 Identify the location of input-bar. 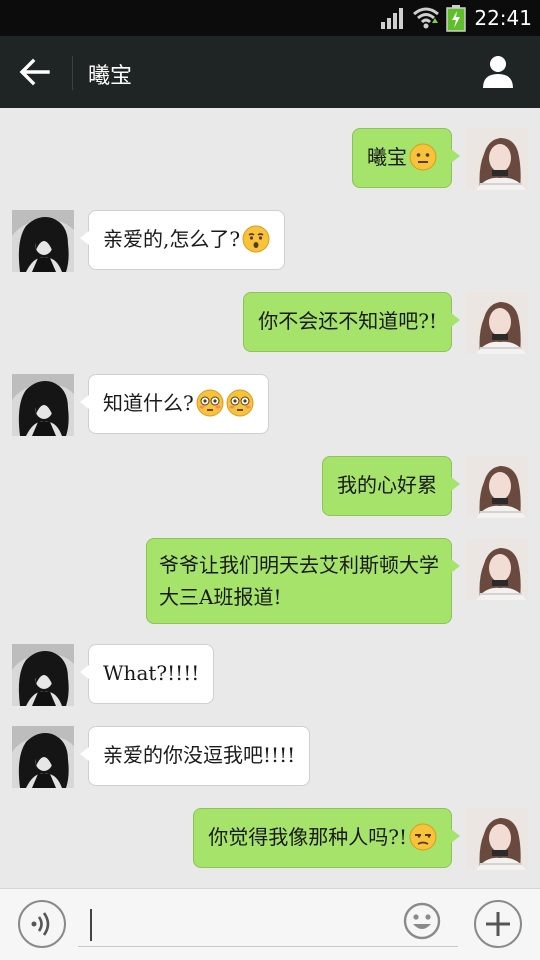
(270, 924).